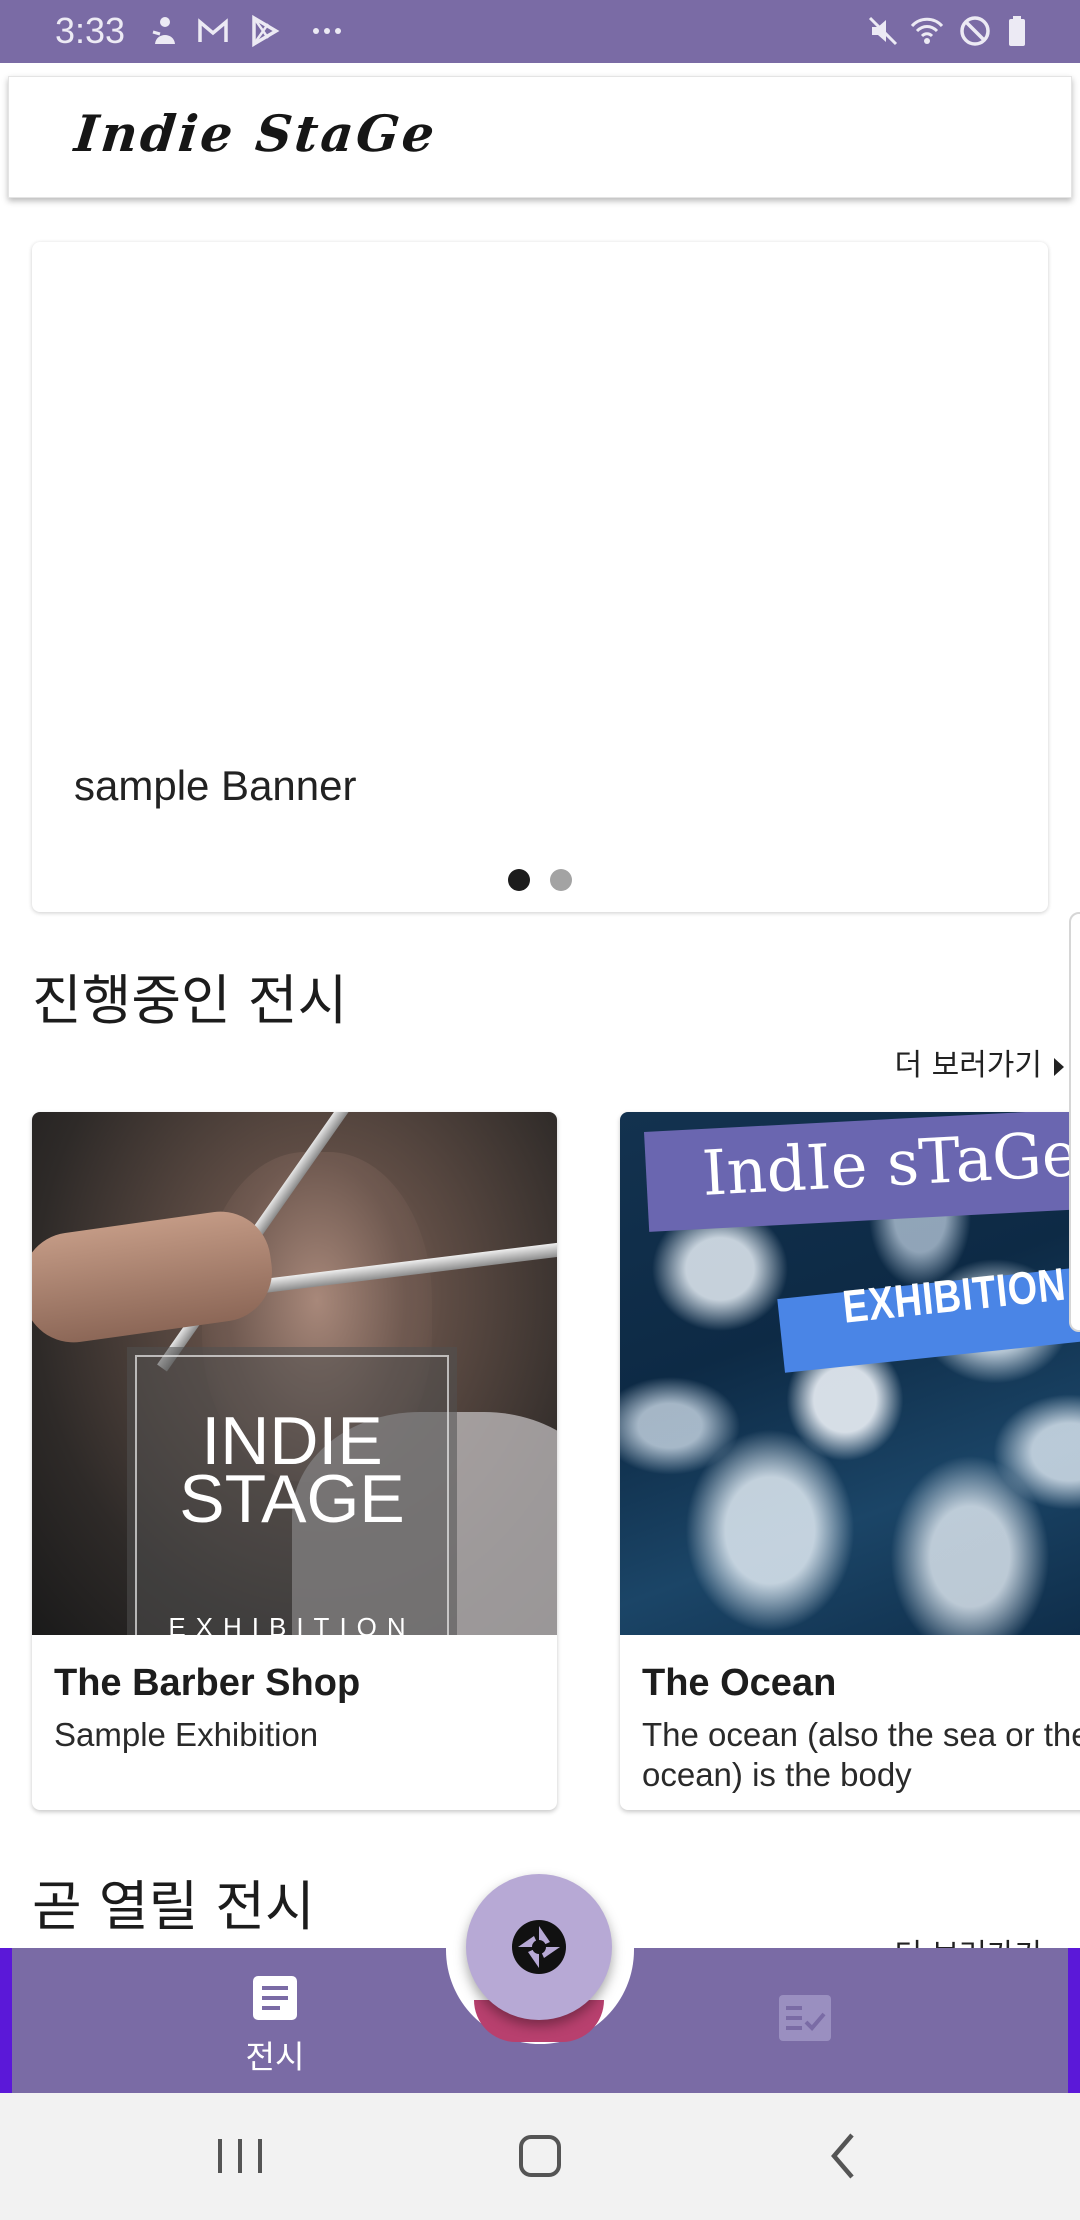 This screenshot has width=1080, height=2220. Describe the element at coordinates (294, 1373) in the screenshot. I see `exhibition-image: INDIE STAGE EXHIBITION` at that location.